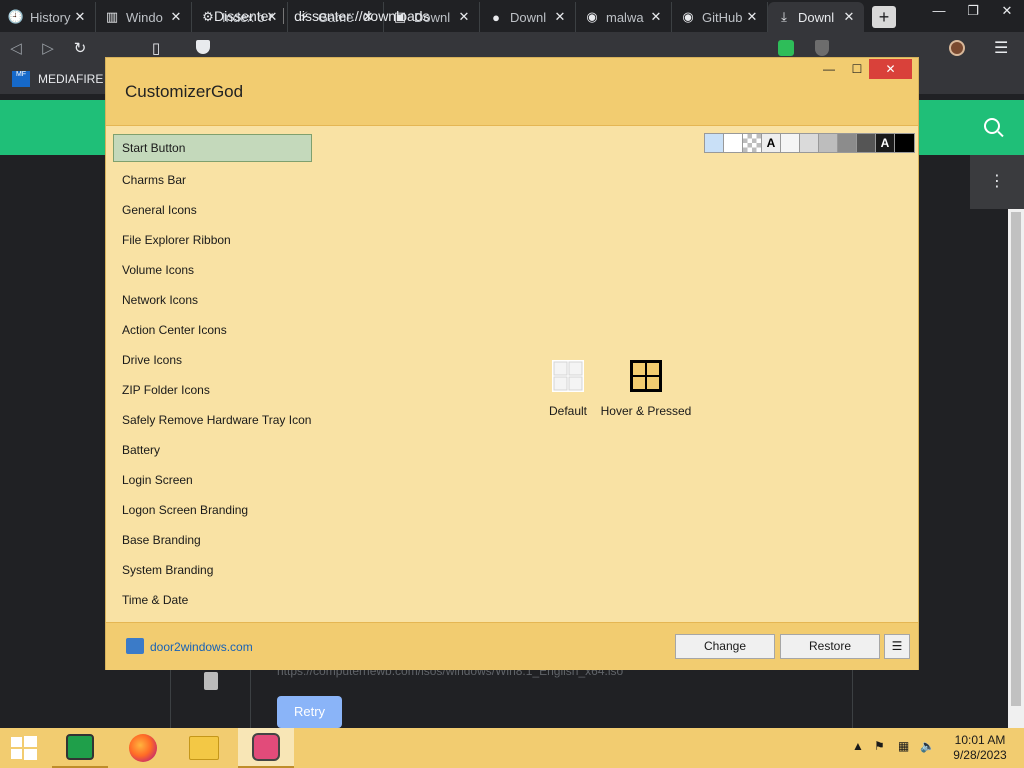 This screenshot has height=768, width=1024. I want to click on sidebar-item-general-icons: General Icons, so click(212, 209).